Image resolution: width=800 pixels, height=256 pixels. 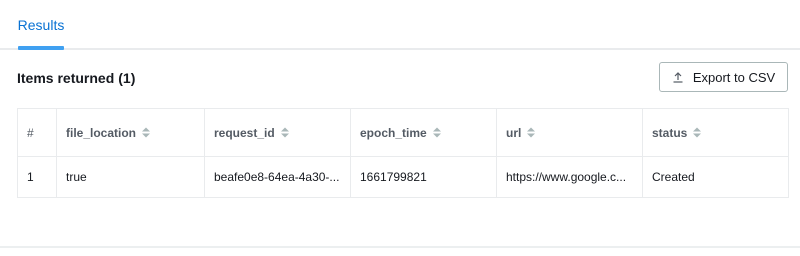 I want to click on column-header-url: url, so click(x=569, y=132).